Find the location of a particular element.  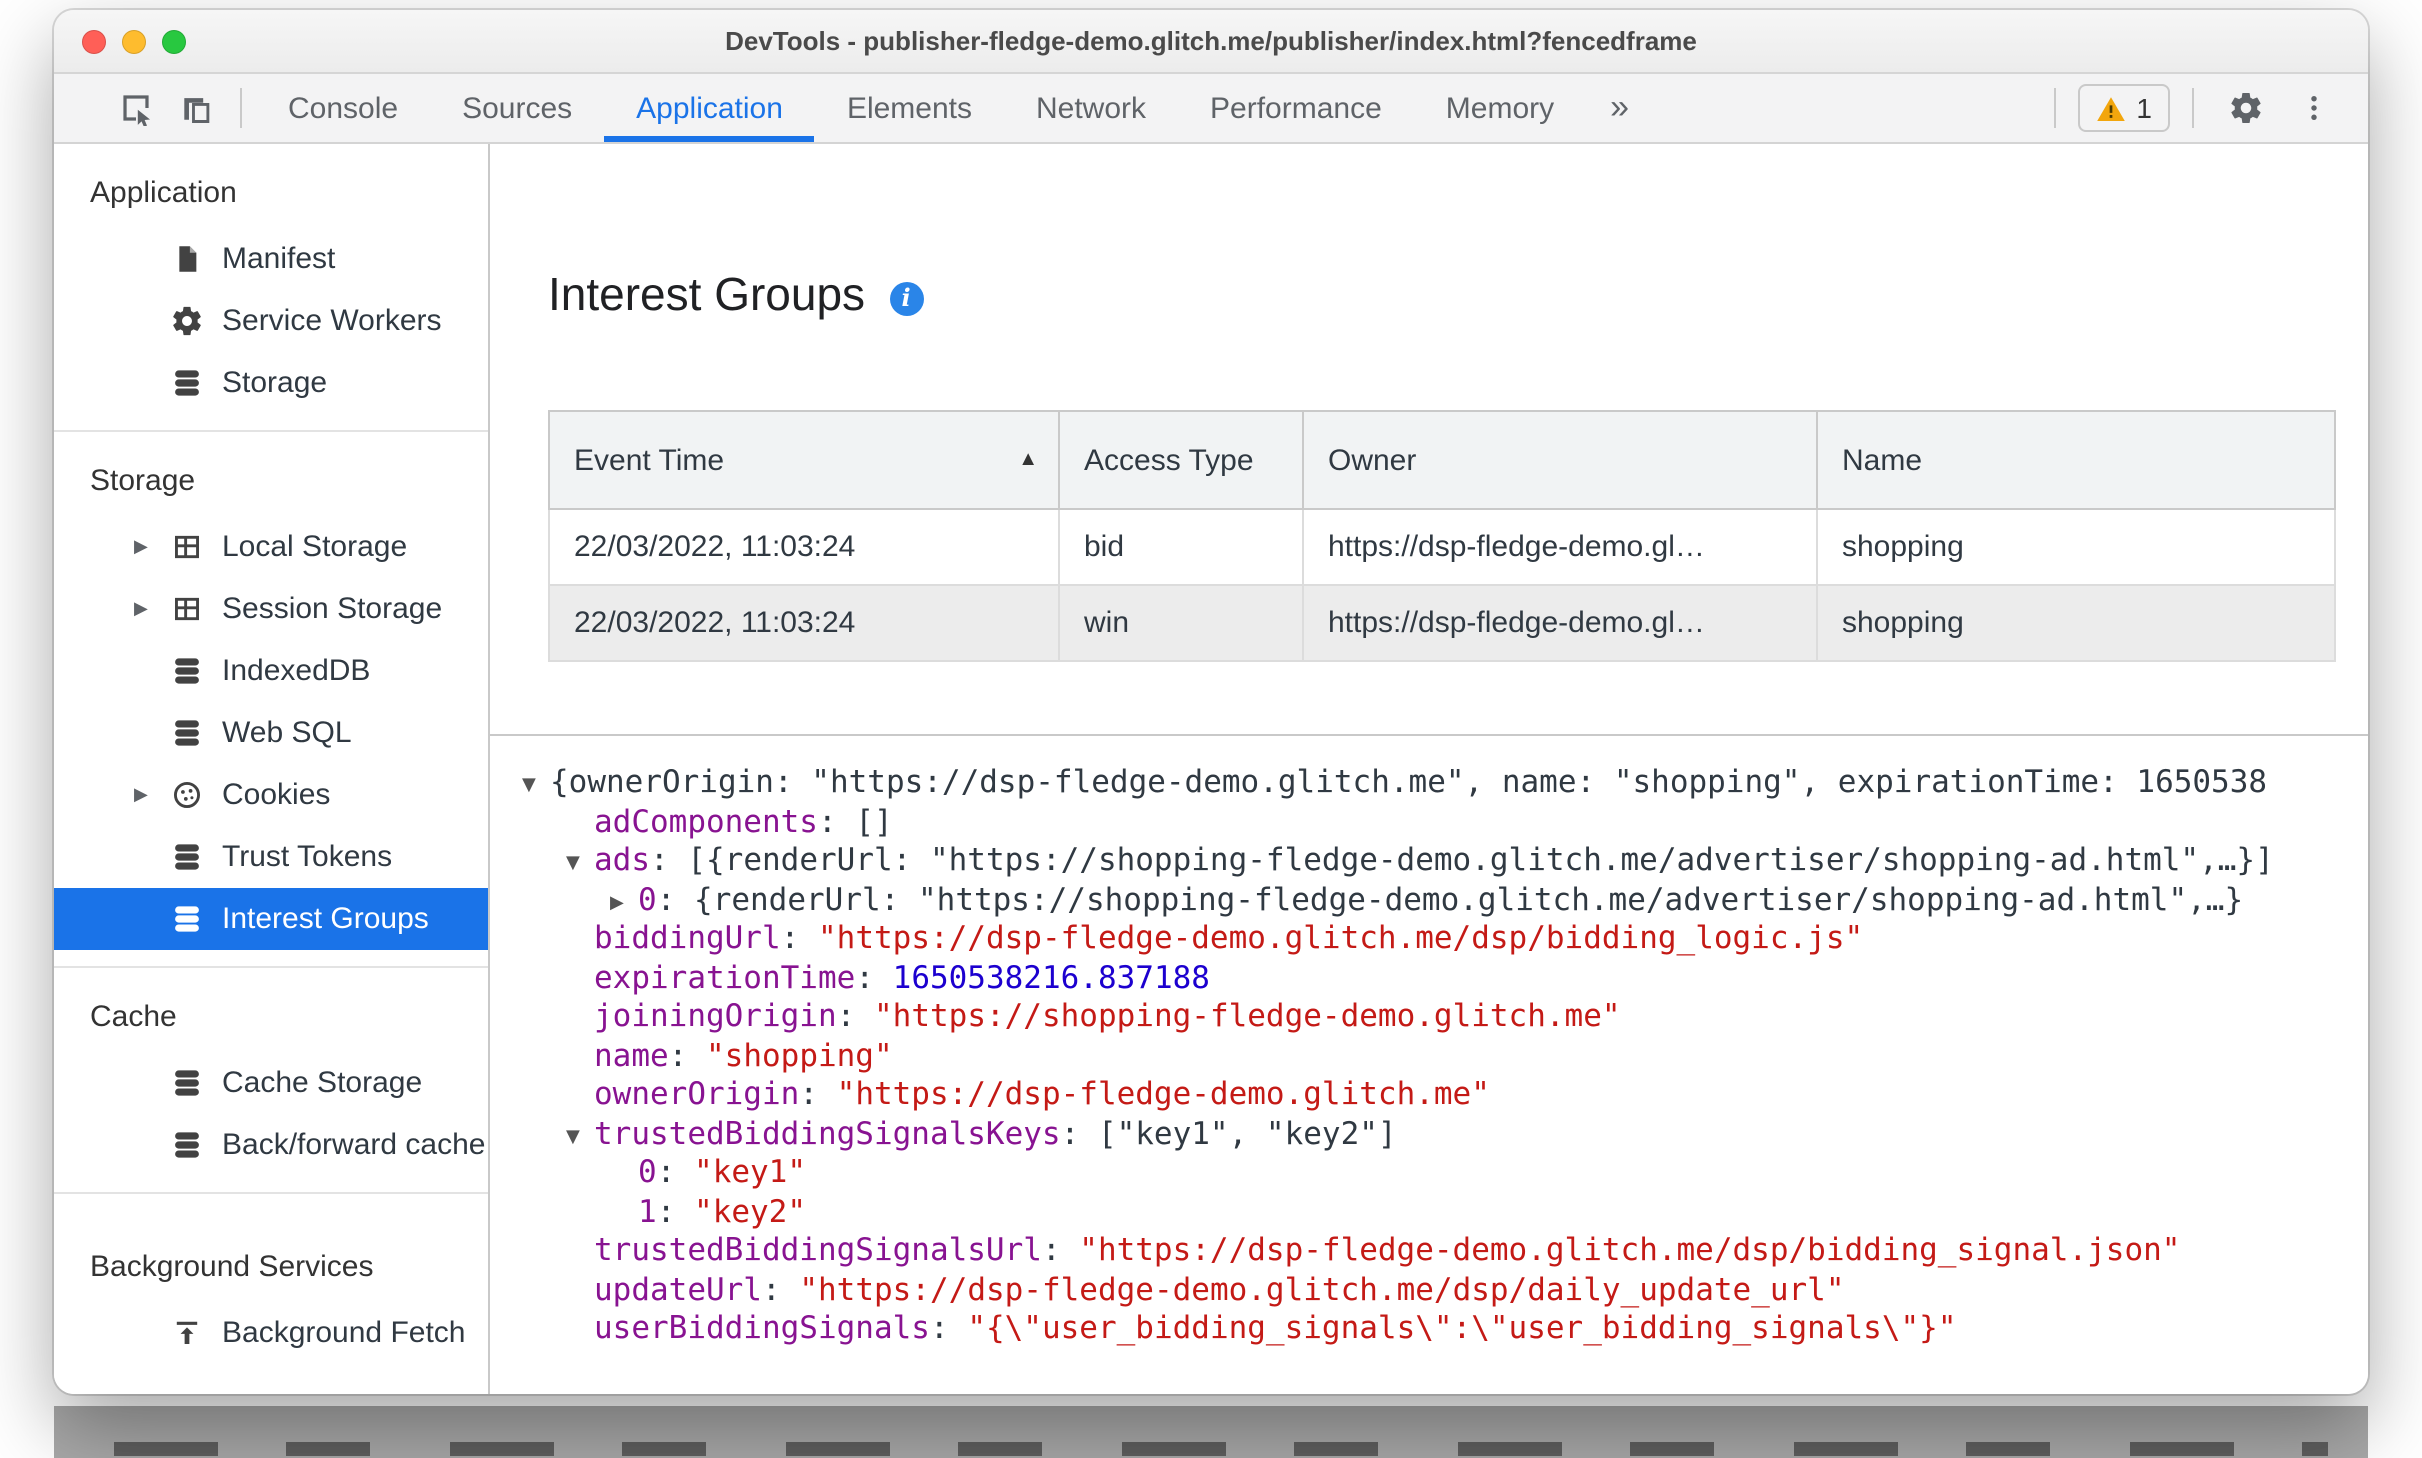

warning-icon is located at coordinates (2111, 108).